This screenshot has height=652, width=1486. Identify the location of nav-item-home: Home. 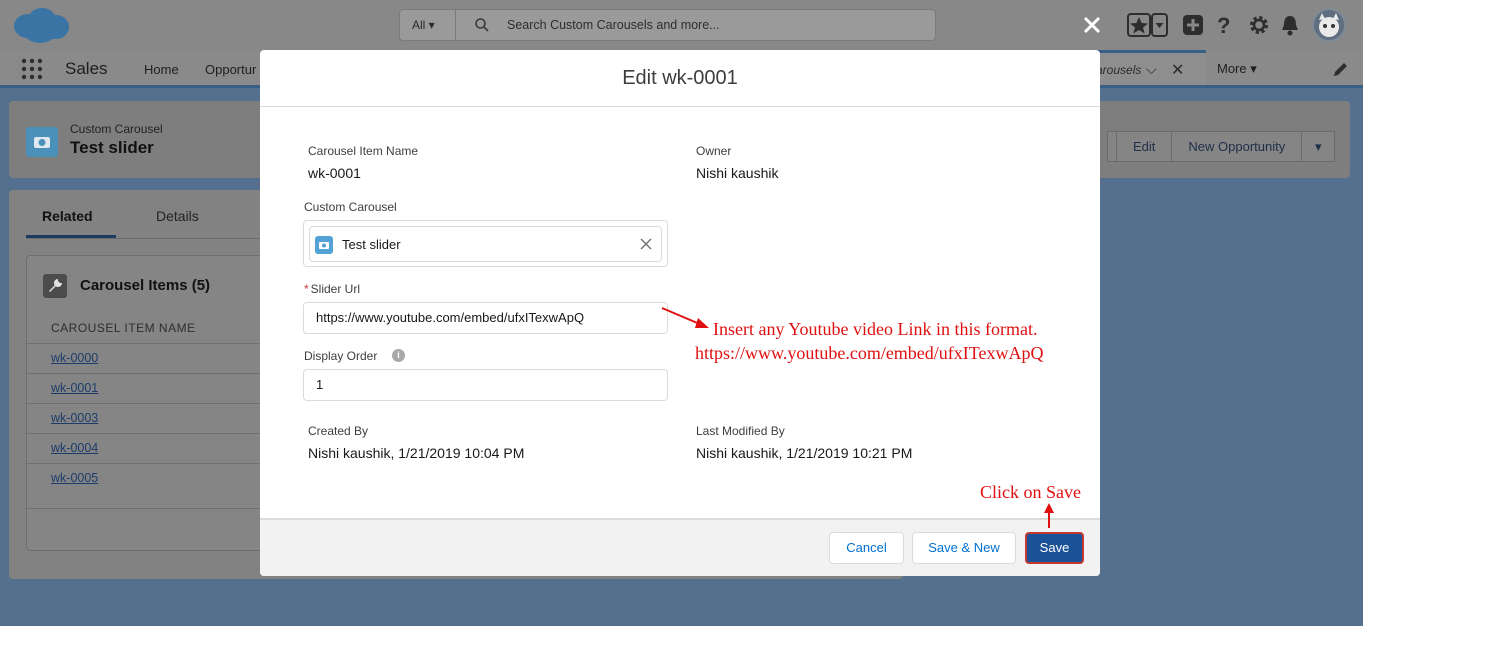
(161, 69).